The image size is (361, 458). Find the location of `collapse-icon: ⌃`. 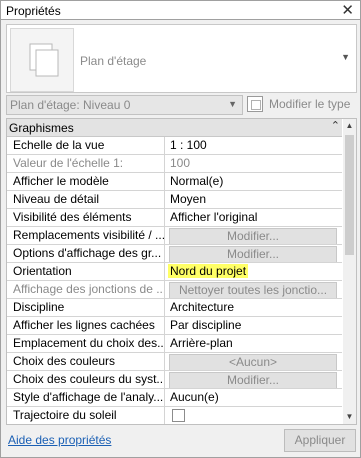

collapse-icon: ⌃ is located at coordinates (335, 125).